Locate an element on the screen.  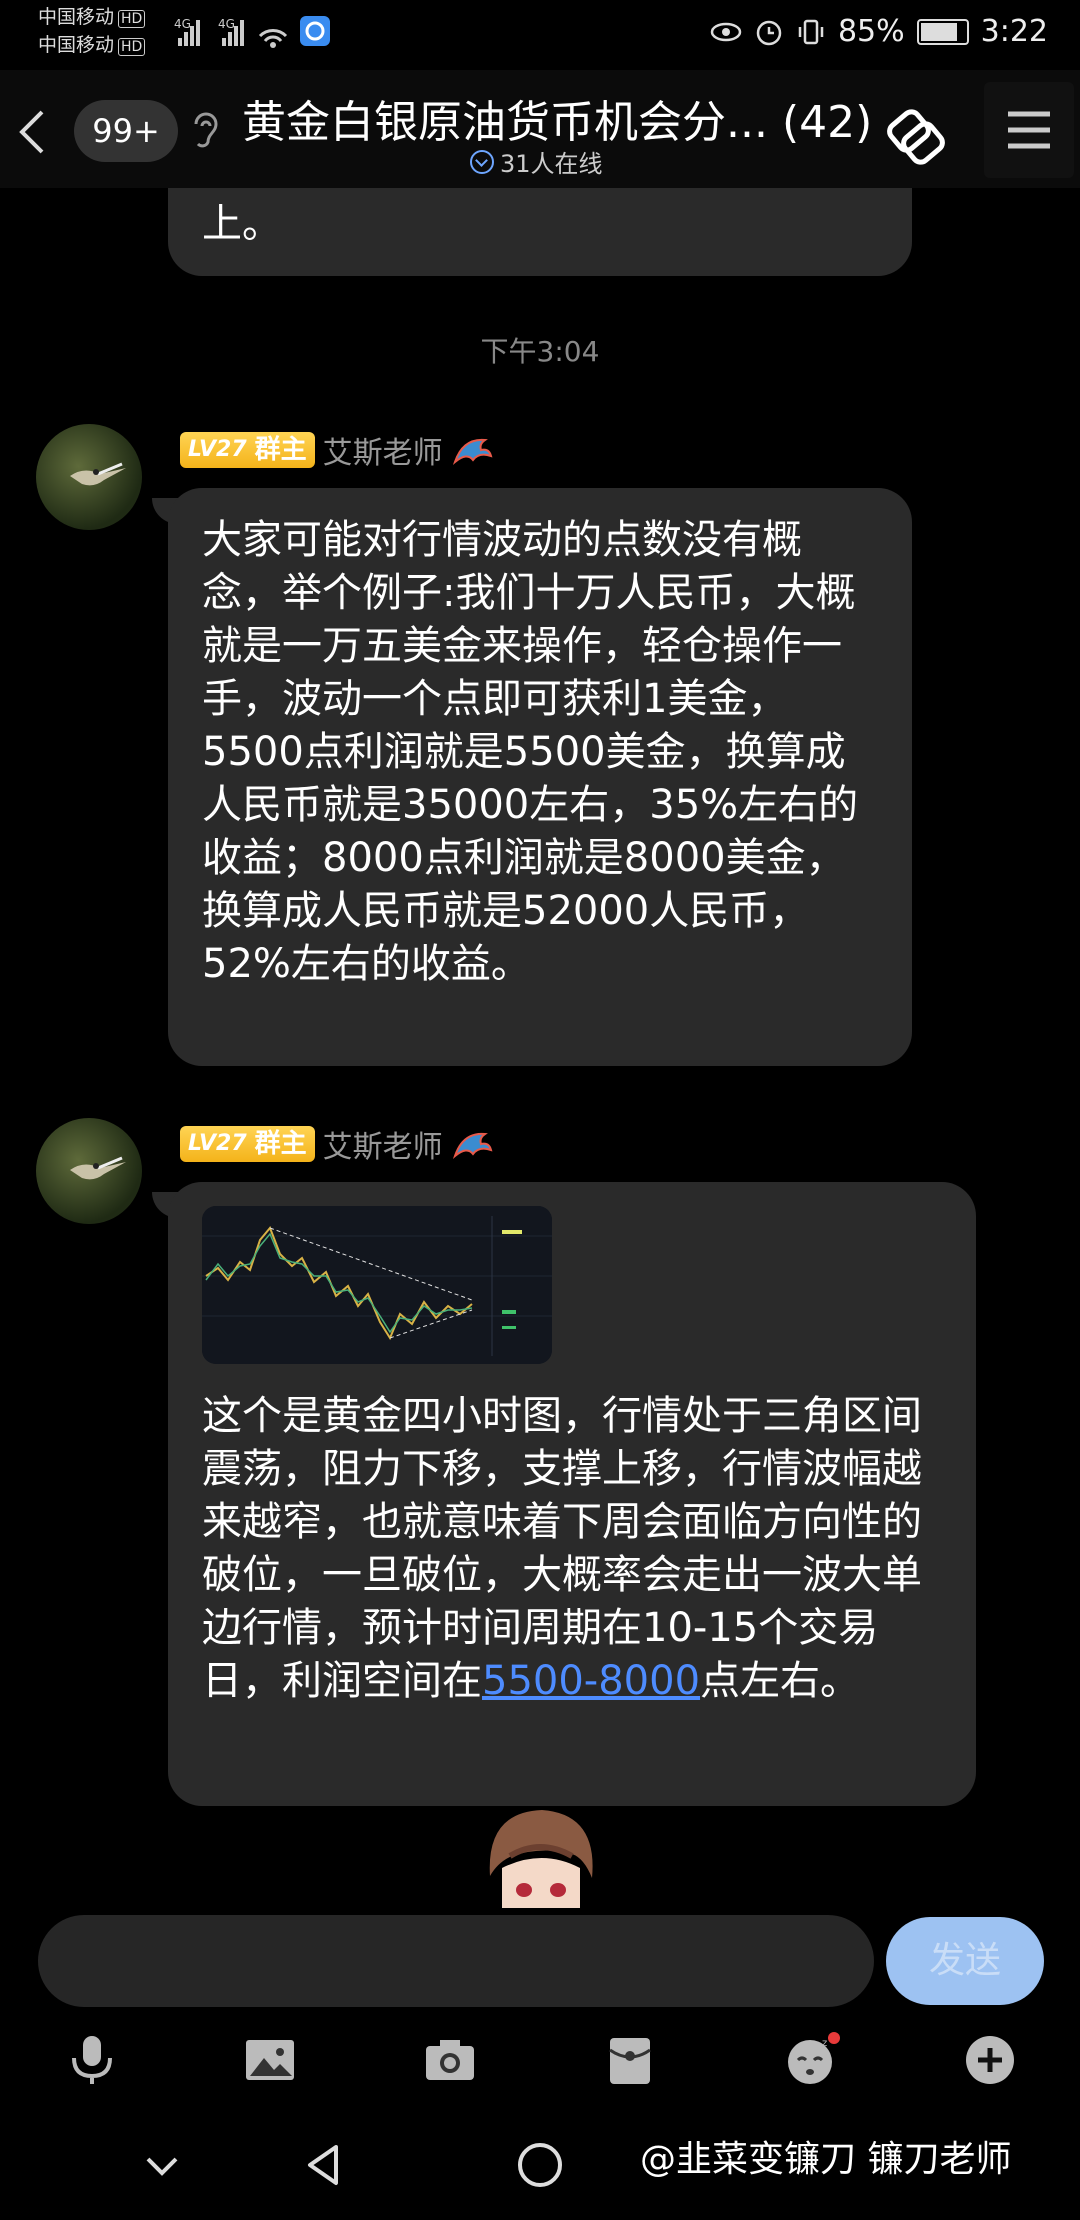
candlestick-chart-thumbnail is located at coordinates (377, 1285).